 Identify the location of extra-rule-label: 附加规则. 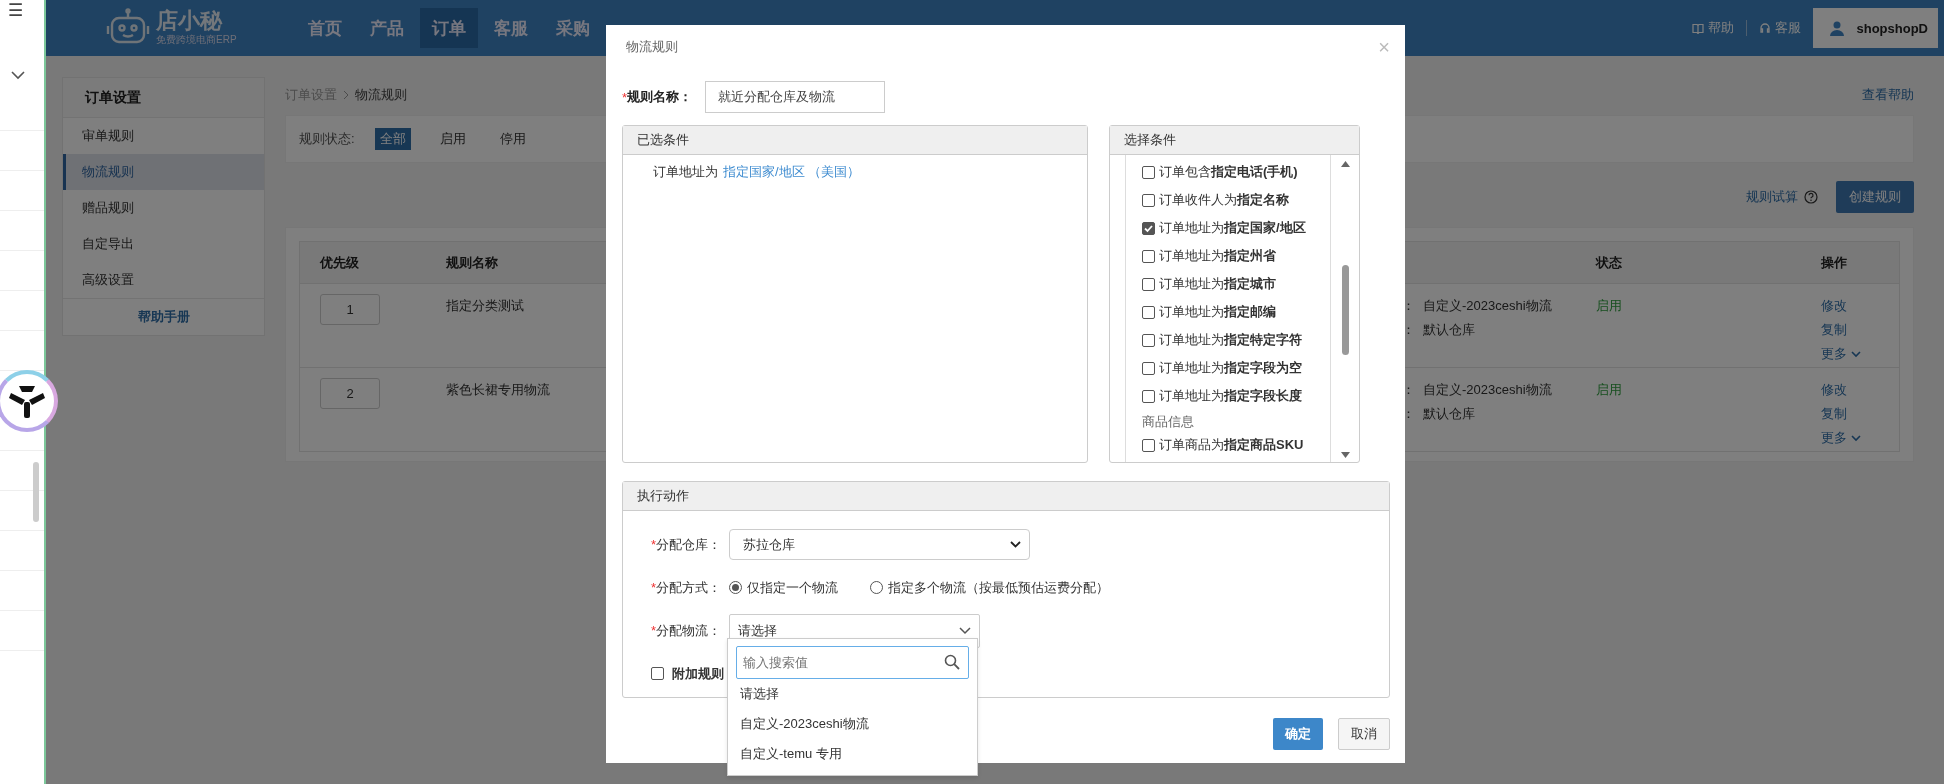
(698, 673).